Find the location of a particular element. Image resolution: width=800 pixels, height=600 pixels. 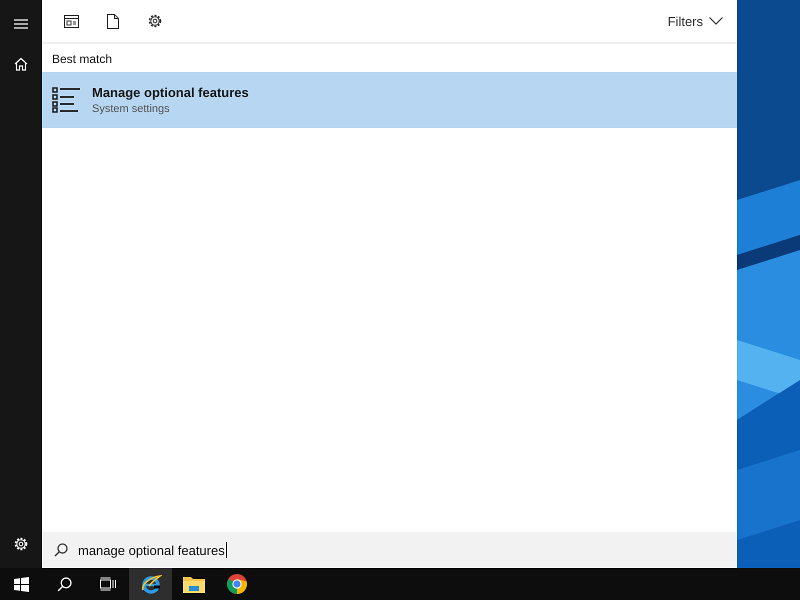

list-icon is located at coordinates (66, 100).